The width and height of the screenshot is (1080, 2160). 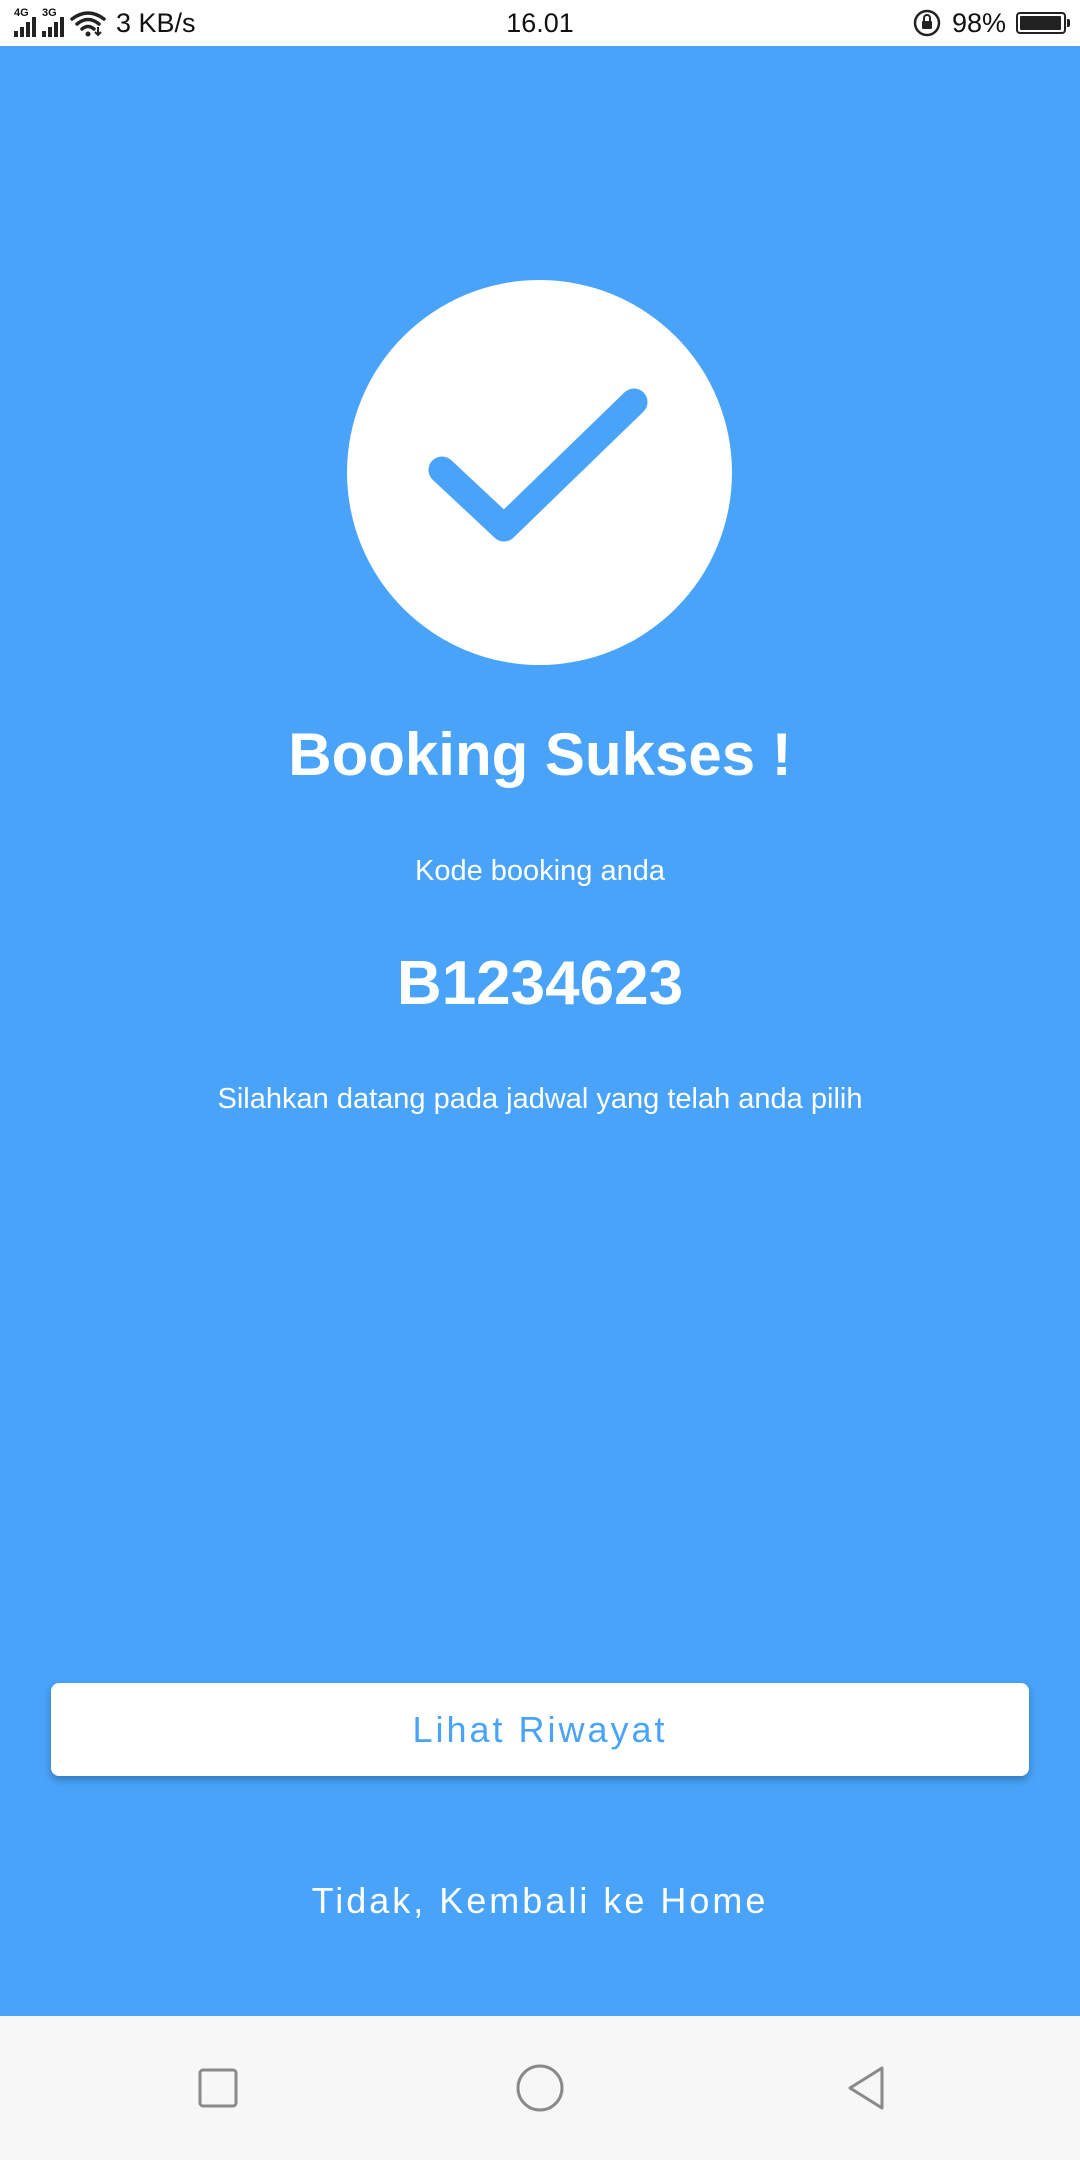 What do you see at coordinates (927, 23) in the screenshot?
I see `rotation-lock-icon` at bounding box center [927, 23].